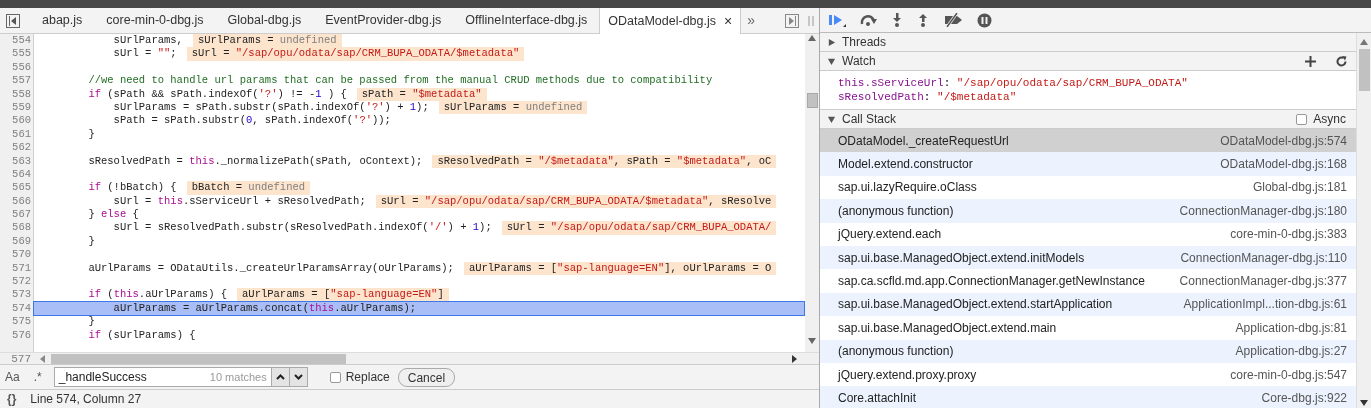 The height and width of the screenshot is (408, 1371). What do you see at coordinates (17, 81) in the screenshot?
I see `line-number: 557` at bounding box center [17, 81].